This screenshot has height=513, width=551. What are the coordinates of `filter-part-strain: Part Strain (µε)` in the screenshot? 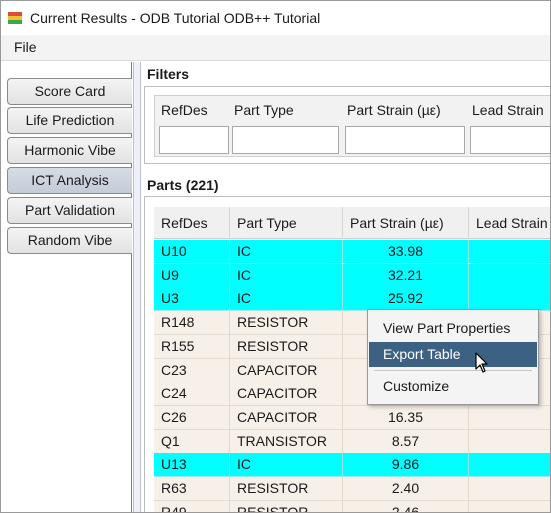 It's located at (404, 127).